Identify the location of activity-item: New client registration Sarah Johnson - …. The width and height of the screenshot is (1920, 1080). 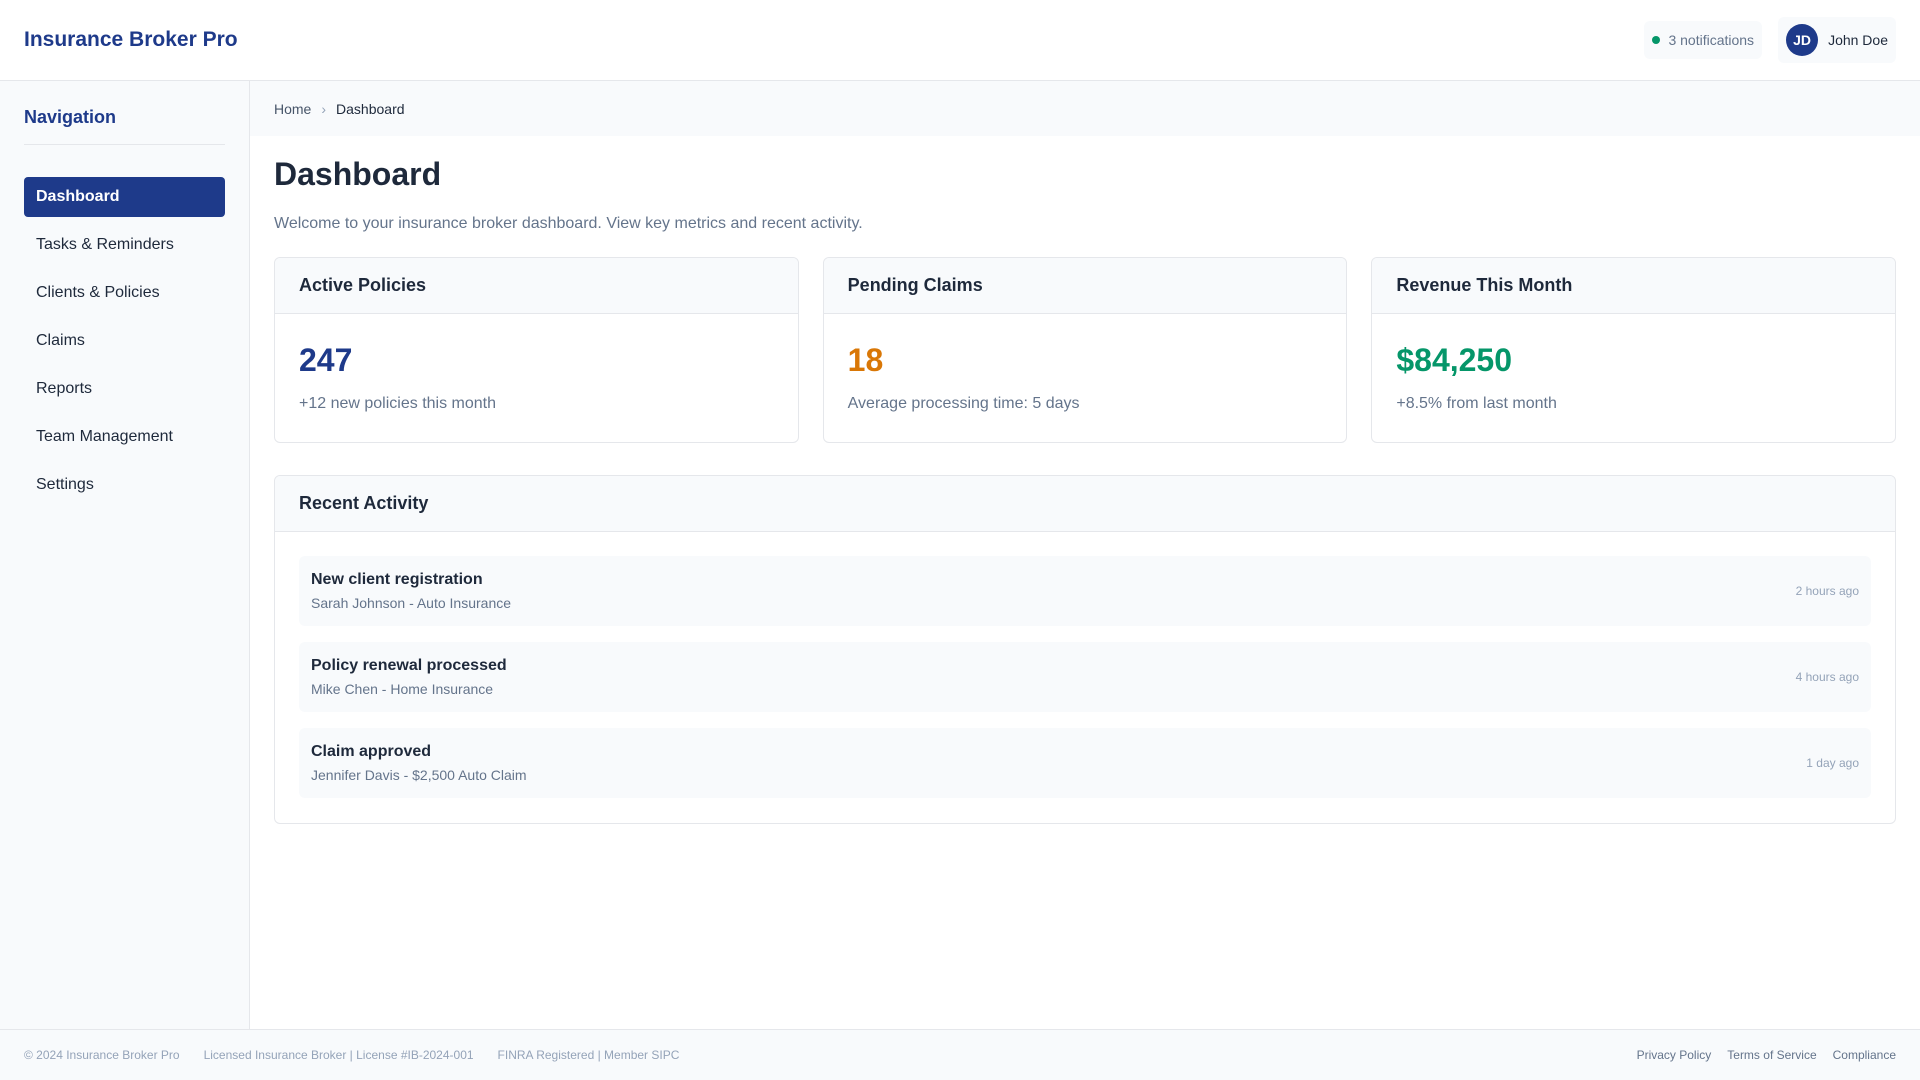
(1085, 591).